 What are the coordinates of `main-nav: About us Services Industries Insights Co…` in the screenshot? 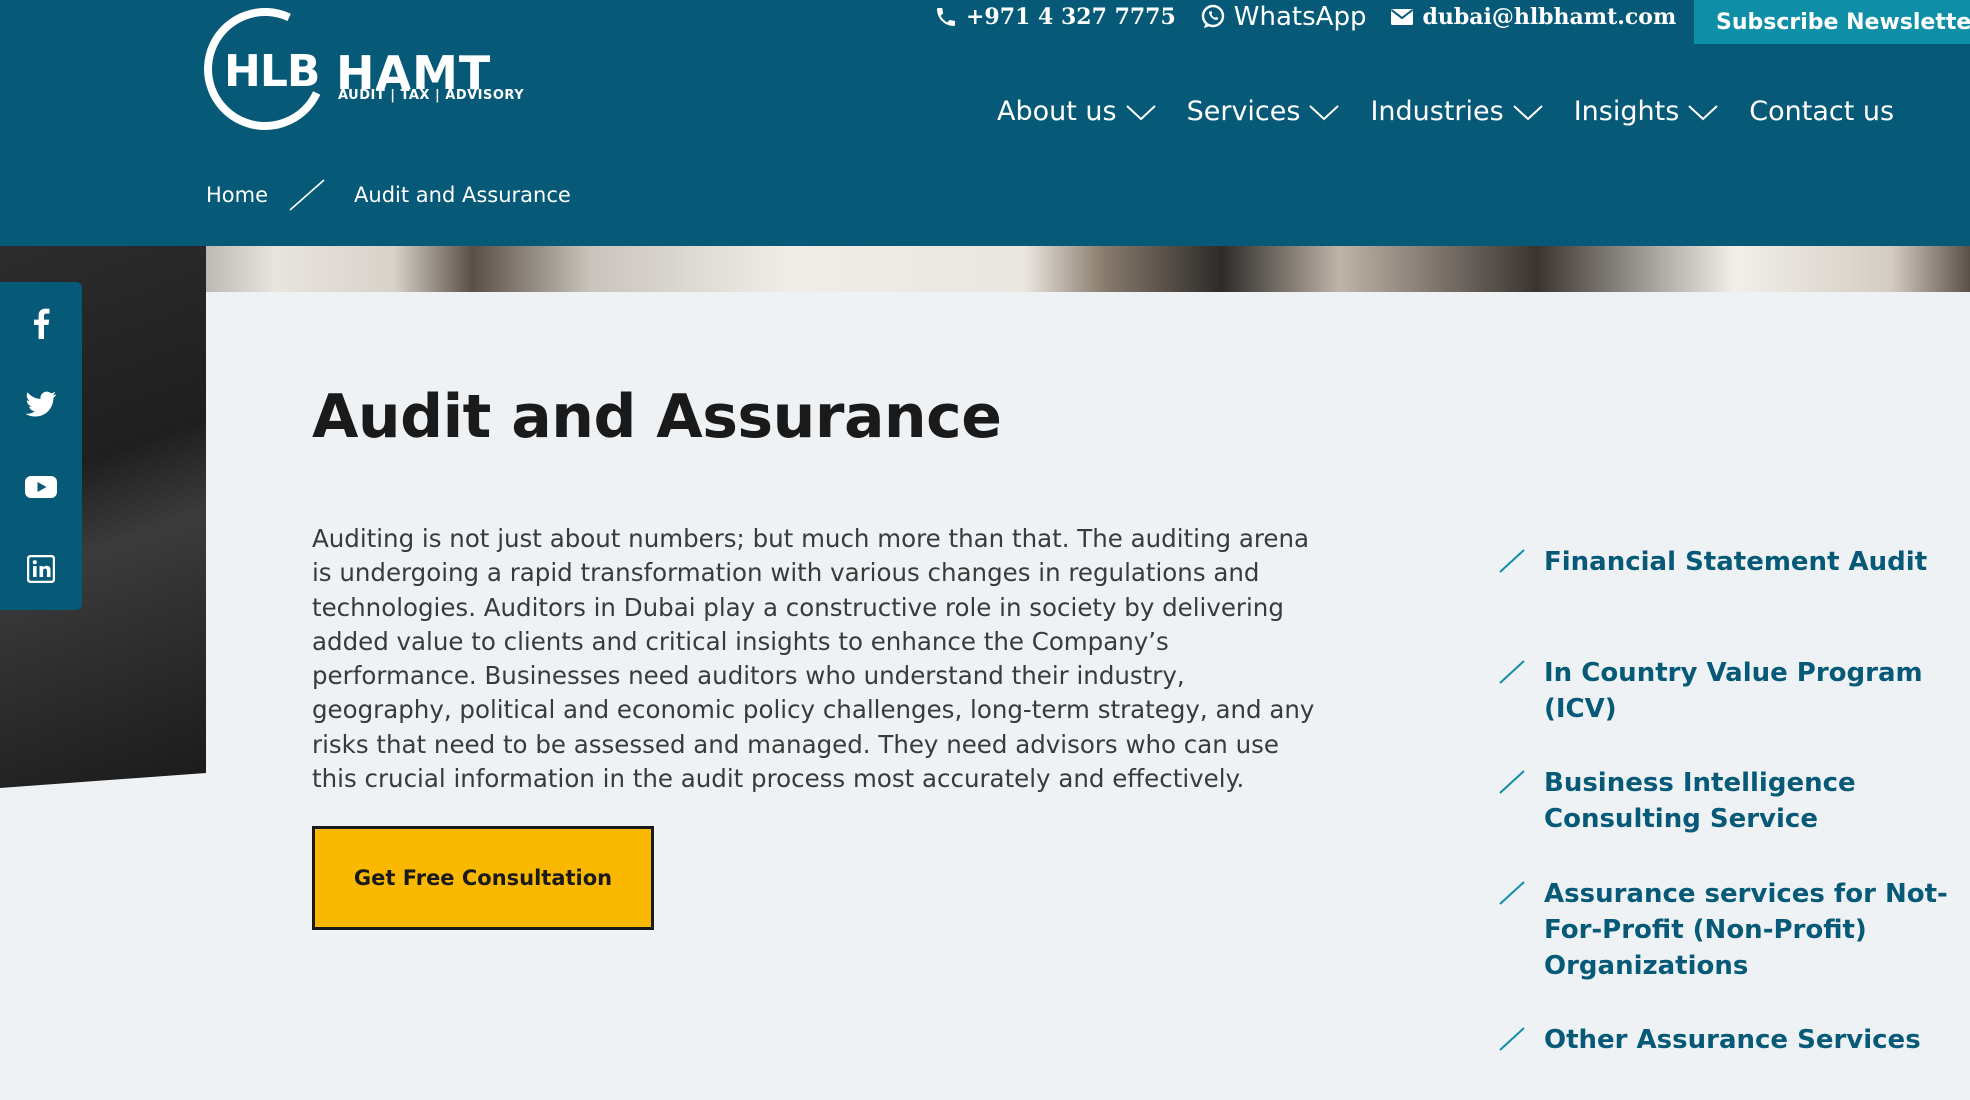 It's located at (1445, 111).